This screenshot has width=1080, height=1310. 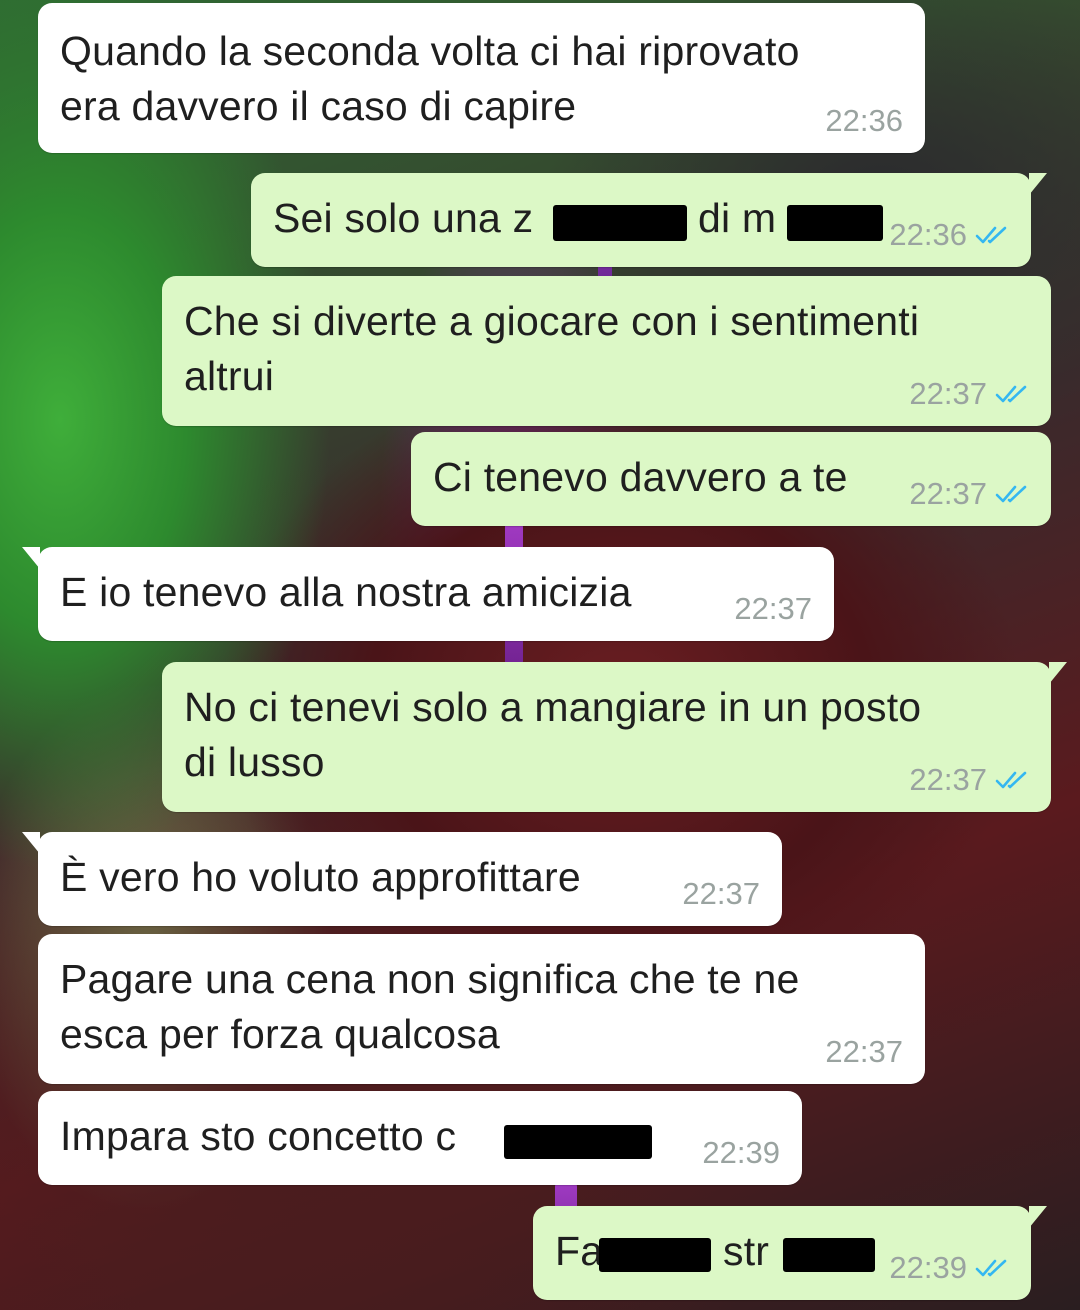 I want to click on message-text: Impara sto concetto c, so click(x=258, y=1136).